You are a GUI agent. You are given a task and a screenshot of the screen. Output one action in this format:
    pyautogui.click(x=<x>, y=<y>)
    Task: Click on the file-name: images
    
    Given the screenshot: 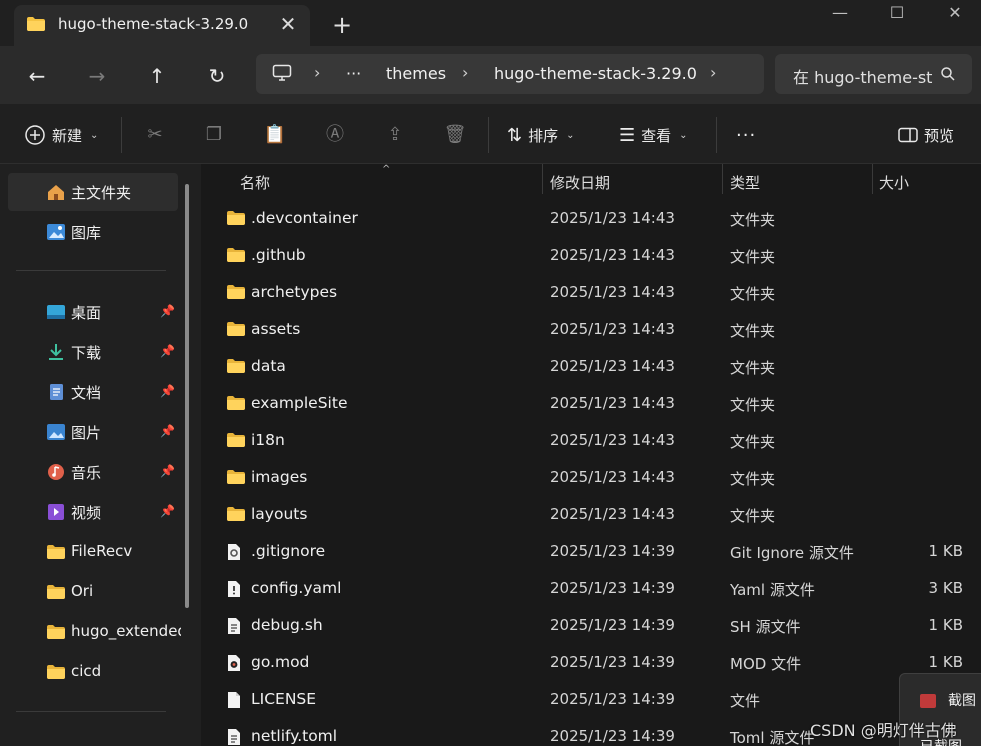 What is the action you would take?
    pyautogui.click(x=279, y=477)
    